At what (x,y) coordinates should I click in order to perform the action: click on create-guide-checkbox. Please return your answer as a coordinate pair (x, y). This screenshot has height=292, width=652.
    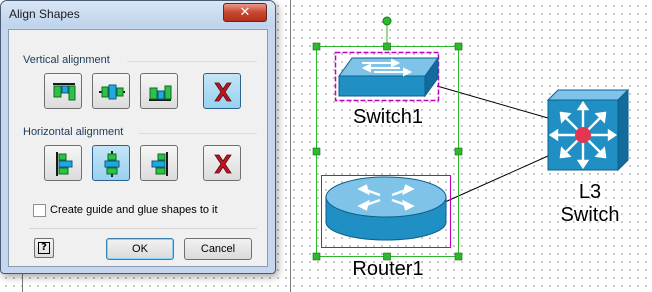
    Looking at the image, I should click on (39, 210).